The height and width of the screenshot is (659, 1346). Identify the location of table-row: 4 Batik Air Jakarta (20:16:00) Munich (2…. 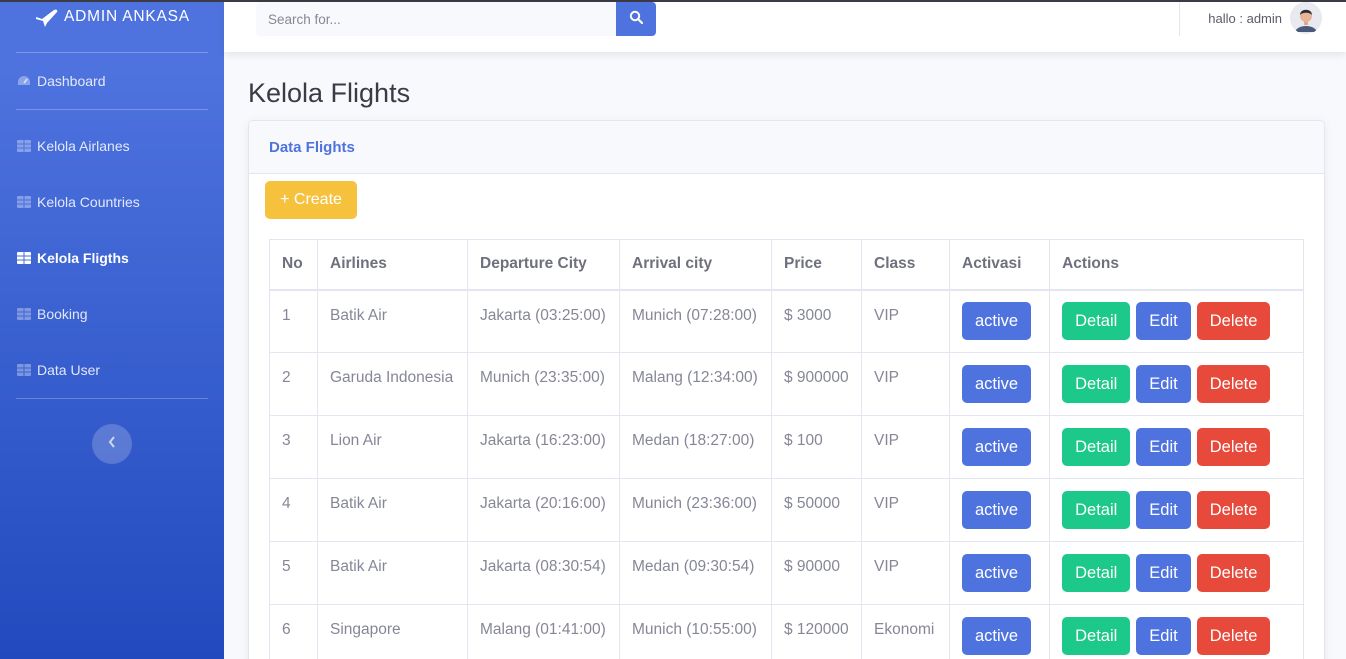
(786, 510).